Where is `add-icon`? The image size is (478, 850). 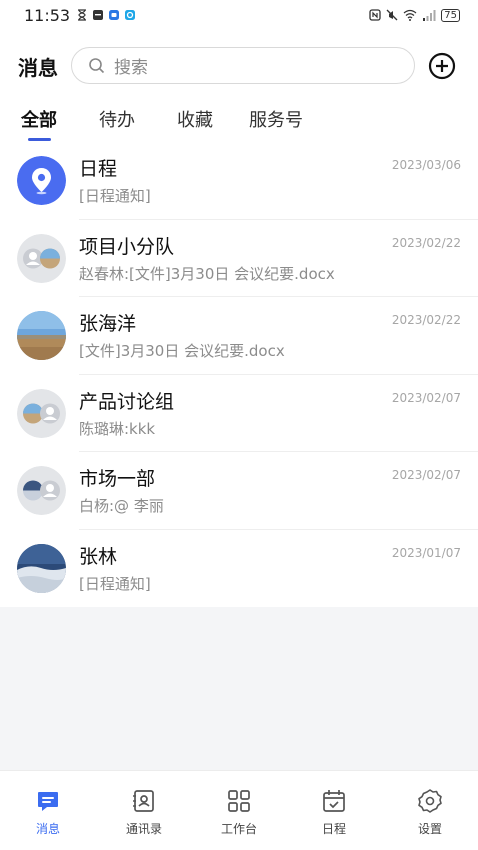 add-icon is located at coordinates (442, 66).